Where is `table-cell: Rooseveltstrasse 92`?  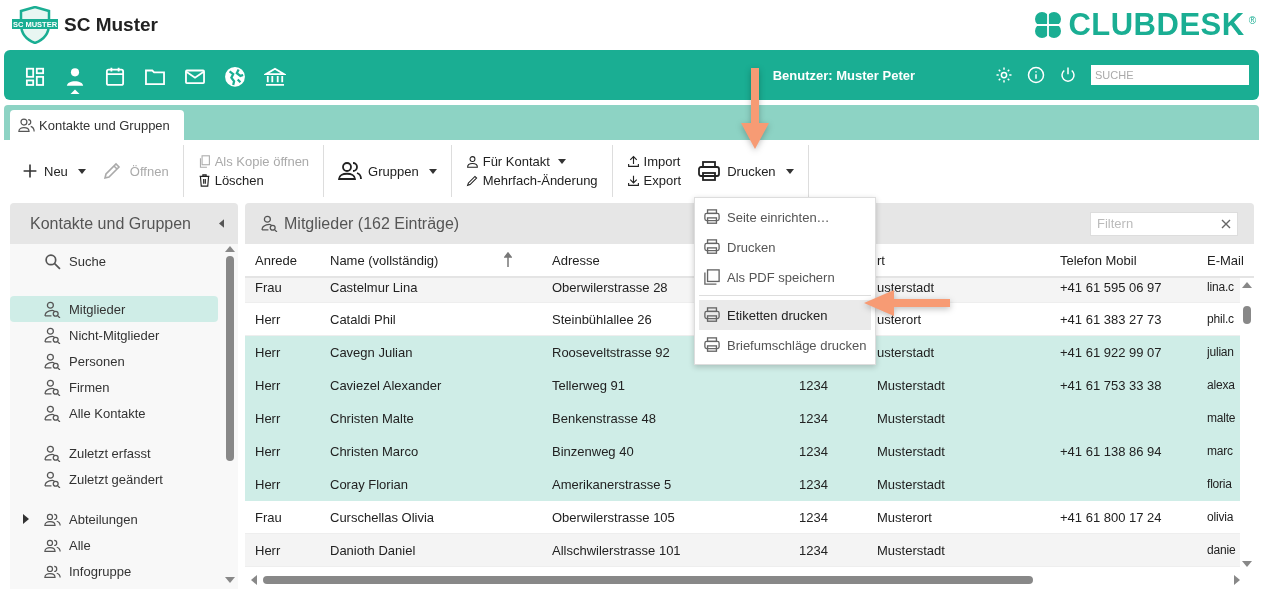
table-cell: Rooseveltstrasse 92 is located at coordinates (611, 352).